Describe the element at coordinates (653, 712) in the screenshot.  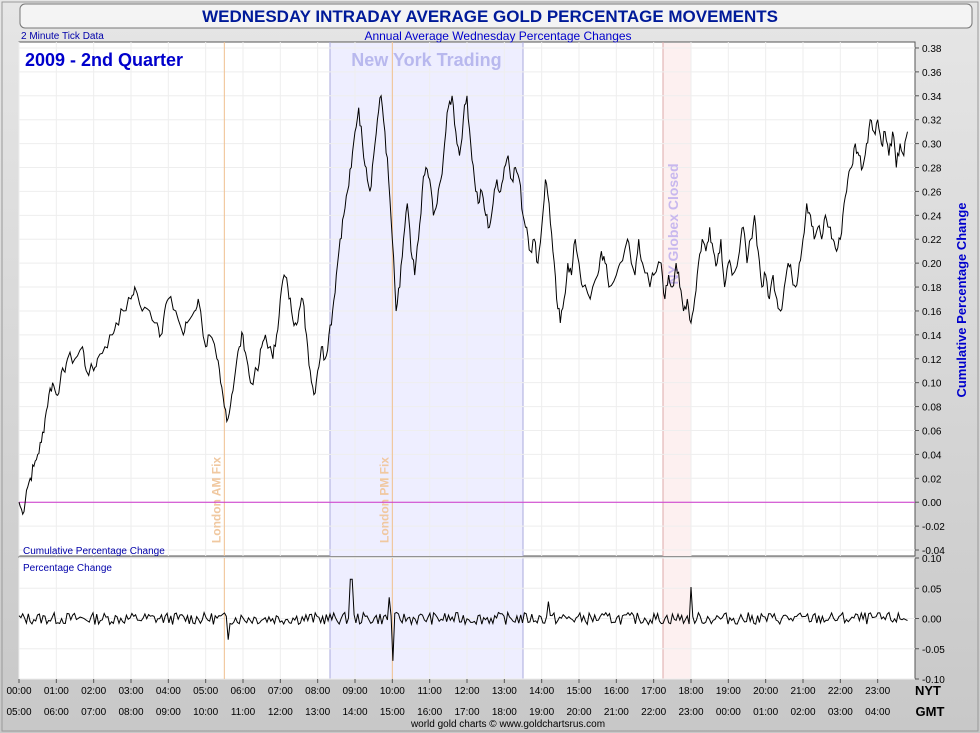
I see `x-tick-label-gmt-17: 22:00` at that location.